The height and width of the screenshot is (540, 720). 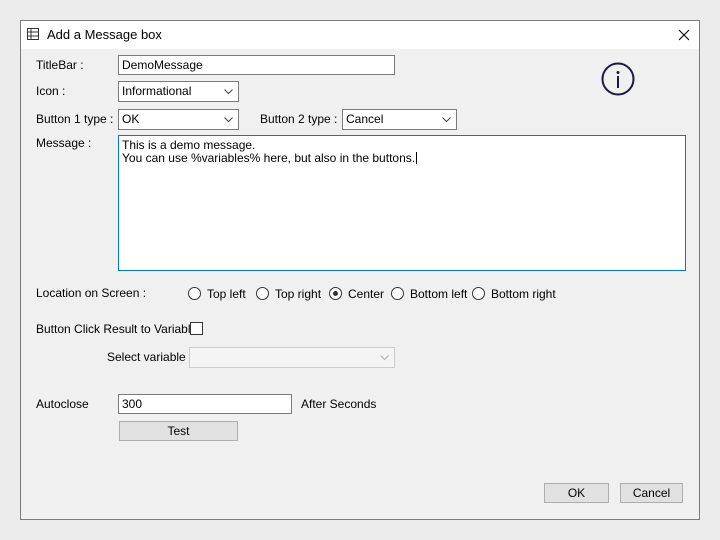 I want to click on radio-label: Top right, so click(x=298, y=294).